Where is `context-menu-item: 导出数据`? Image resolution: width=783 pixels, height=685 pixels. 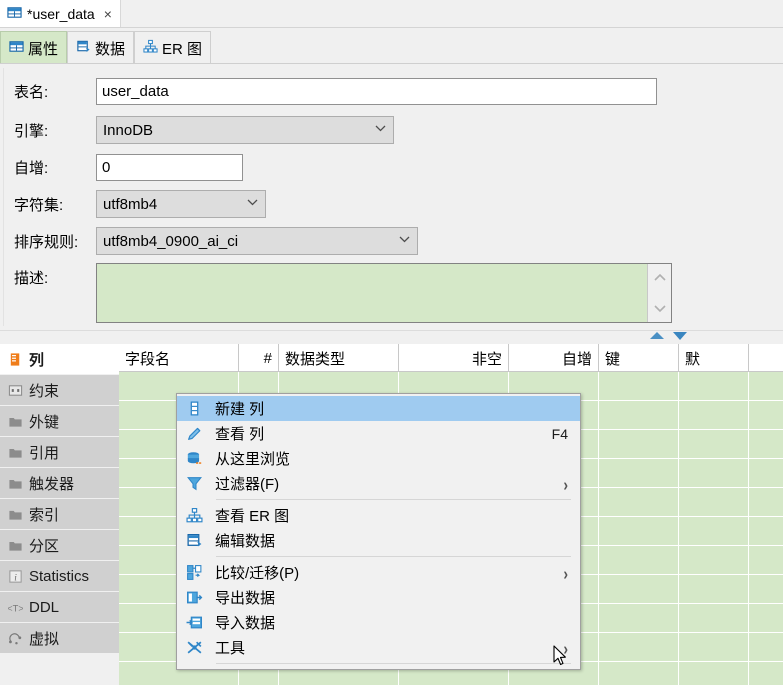
context-menu-item: 导出数据 is located at coordinates (378, 597).